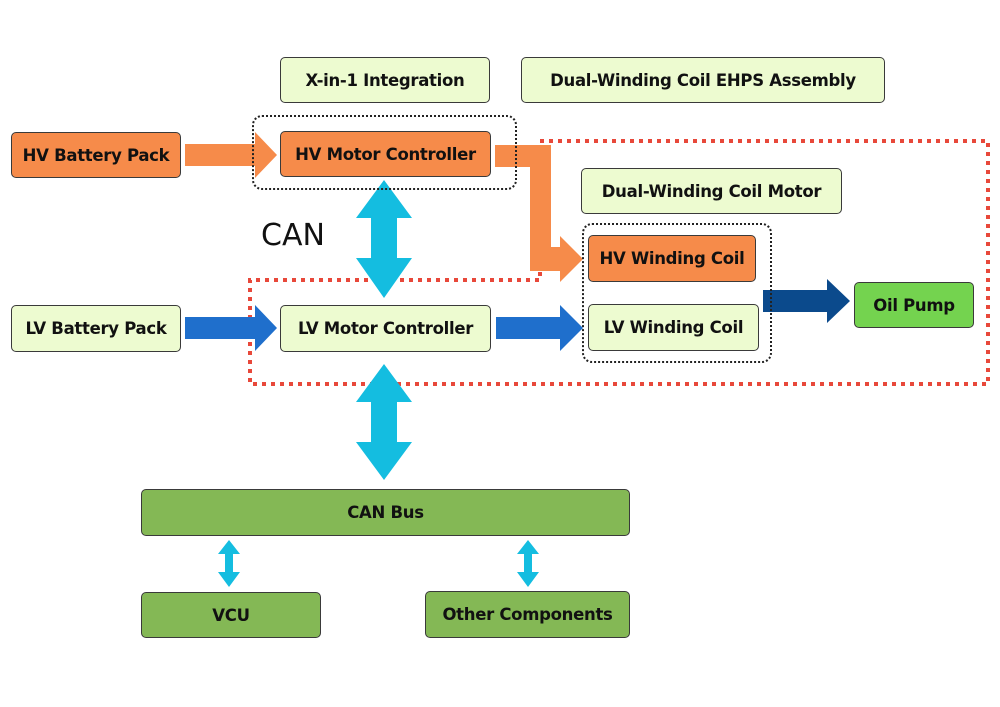 The image size is (1000, 707). I want to click on can-bus-link-arrow, so click(384, 422).